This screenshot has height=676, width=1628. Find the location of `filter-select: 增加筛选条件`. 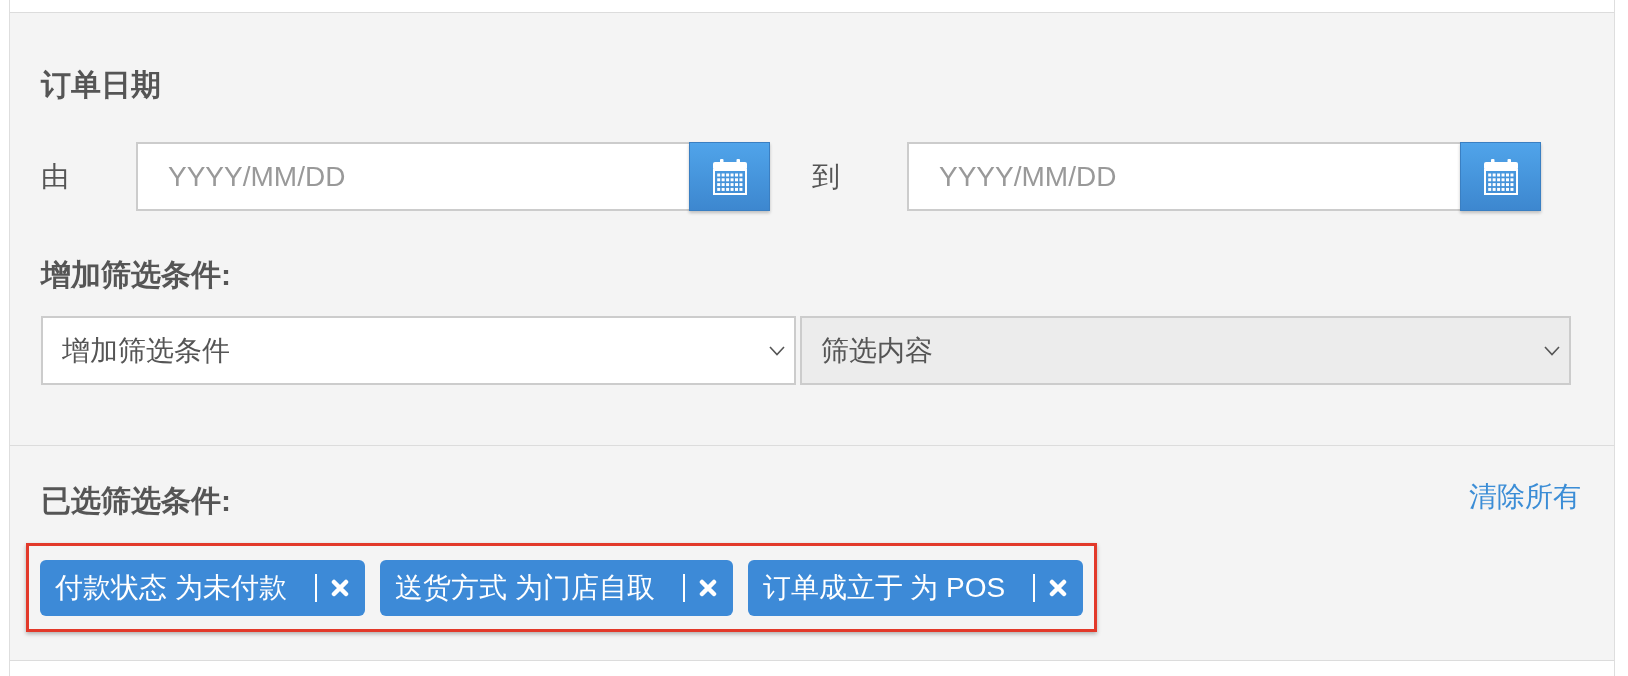

filter-select: 增加筛选条件 is located at coordinates (418, 350).